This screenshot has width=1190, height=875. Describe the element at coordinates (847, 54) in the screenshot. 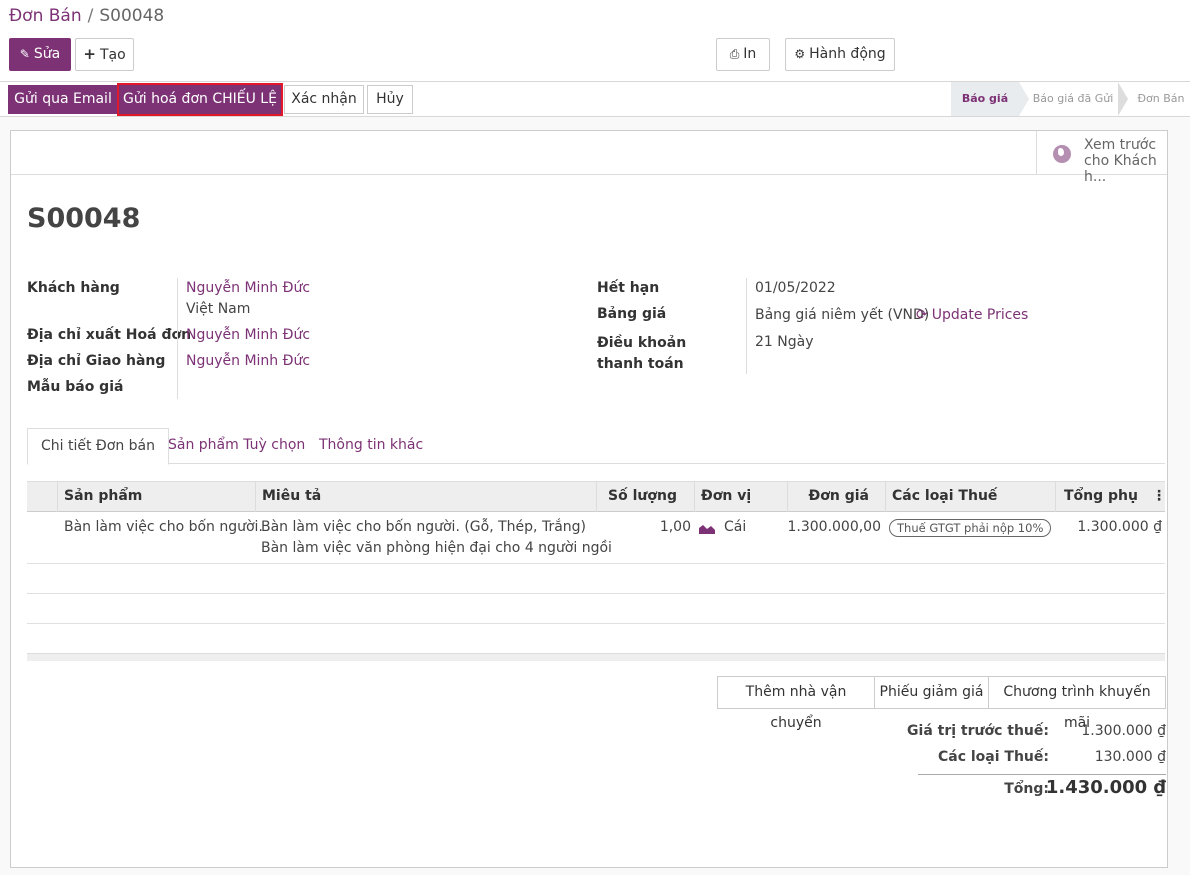

I see `action-button-label: Hành động` at that location.